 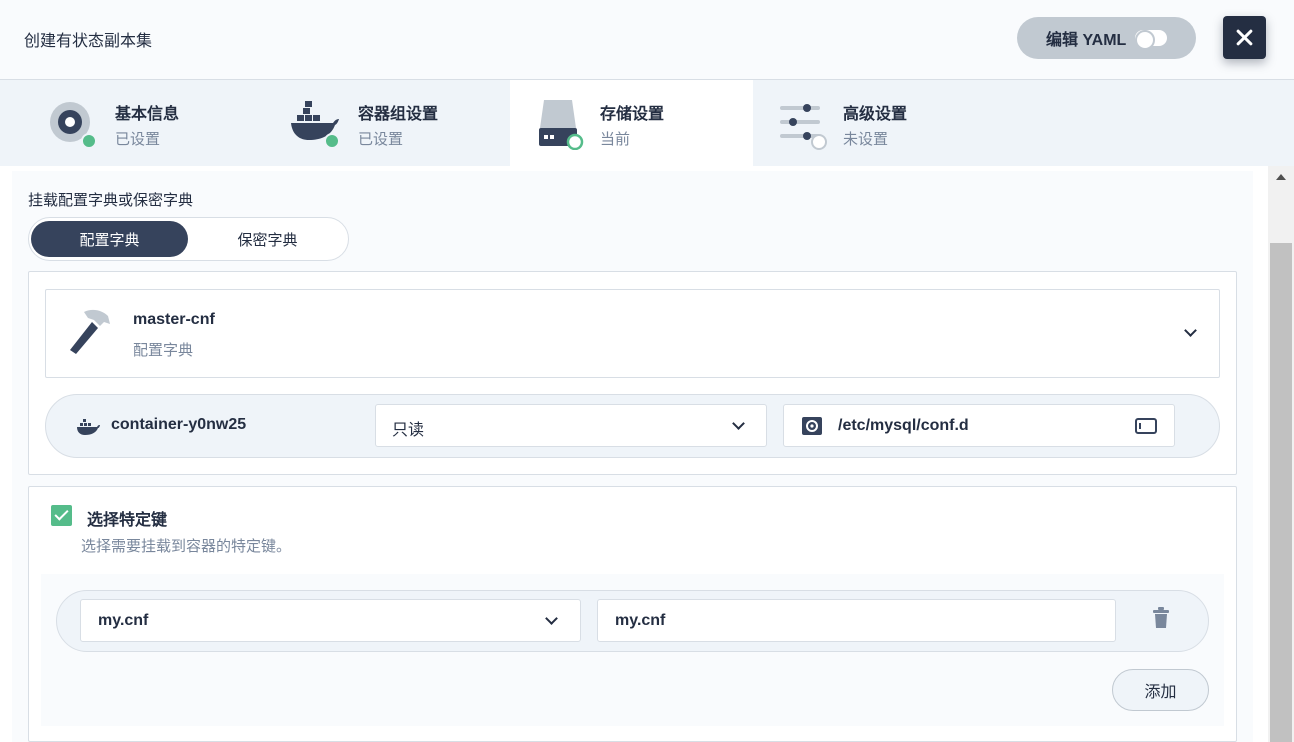 What do you see at coordinates (330, 620) in the screenshot?
I see `key-select: my.cnf` at bounding box center [330, 620].